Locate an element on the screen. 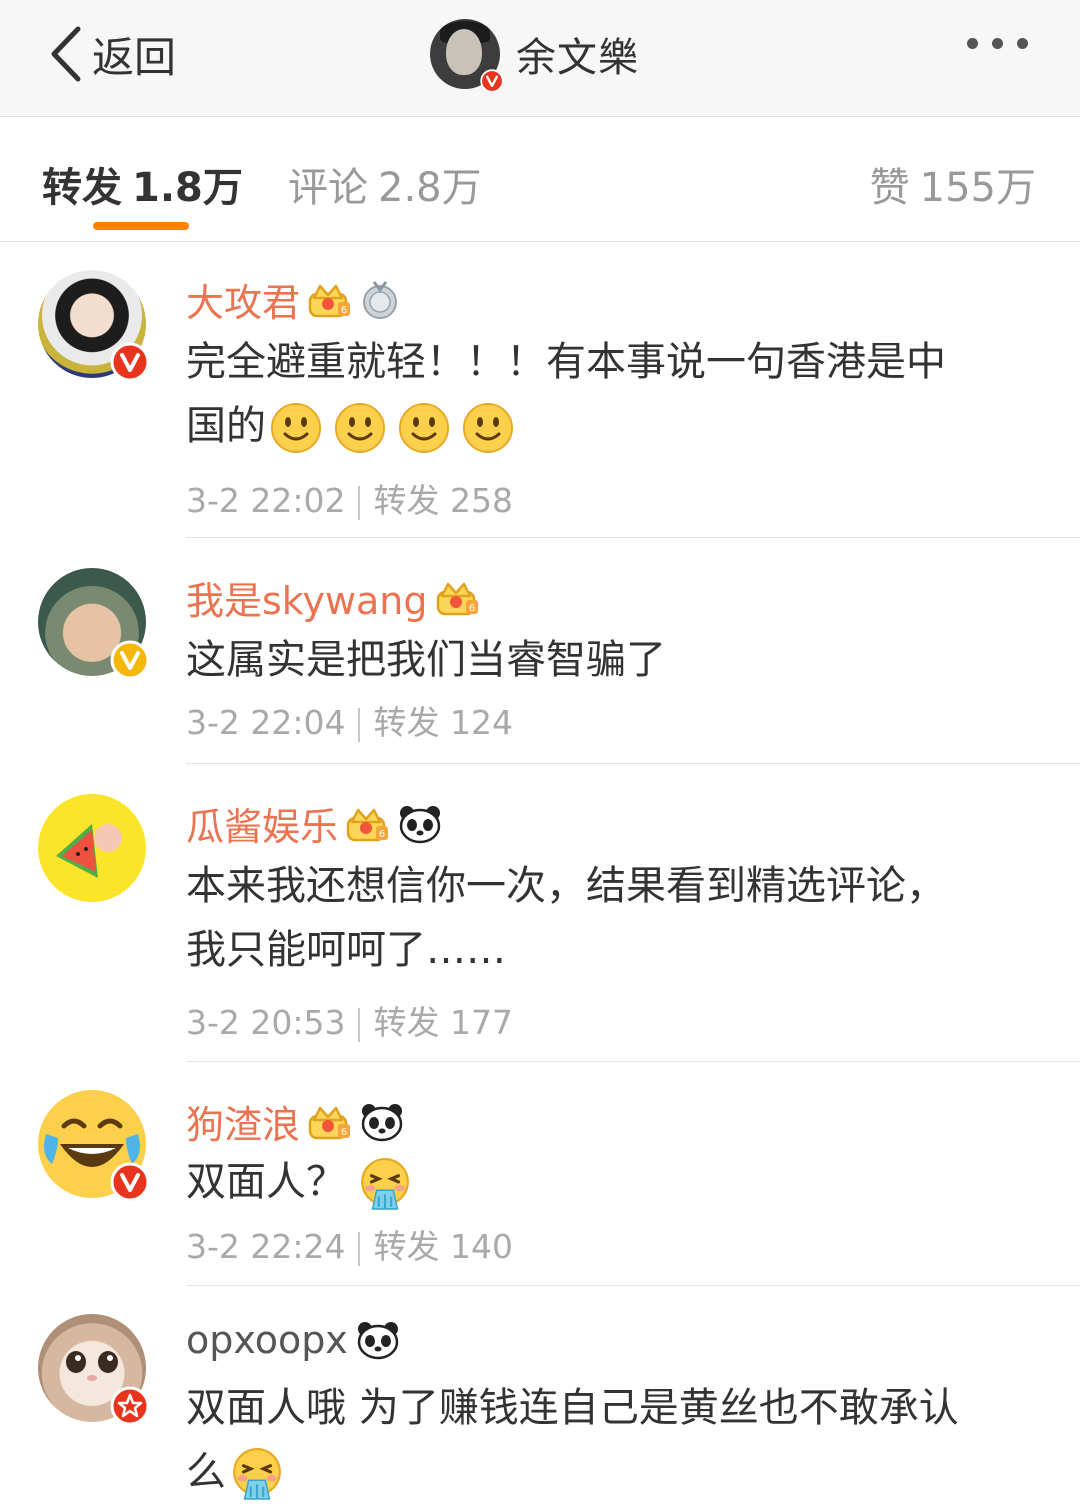  repost-count: 124 is located at coordinates (481, 722).